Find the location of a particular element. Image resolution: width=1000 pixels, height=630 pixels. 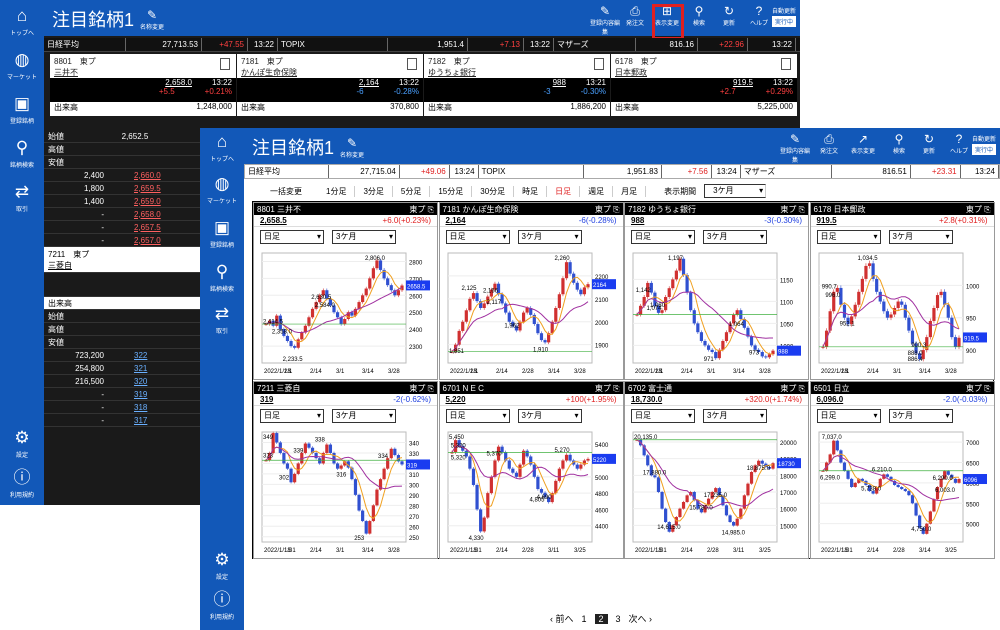

card-title: 6701 N E C is located at coordinates (463, 388).